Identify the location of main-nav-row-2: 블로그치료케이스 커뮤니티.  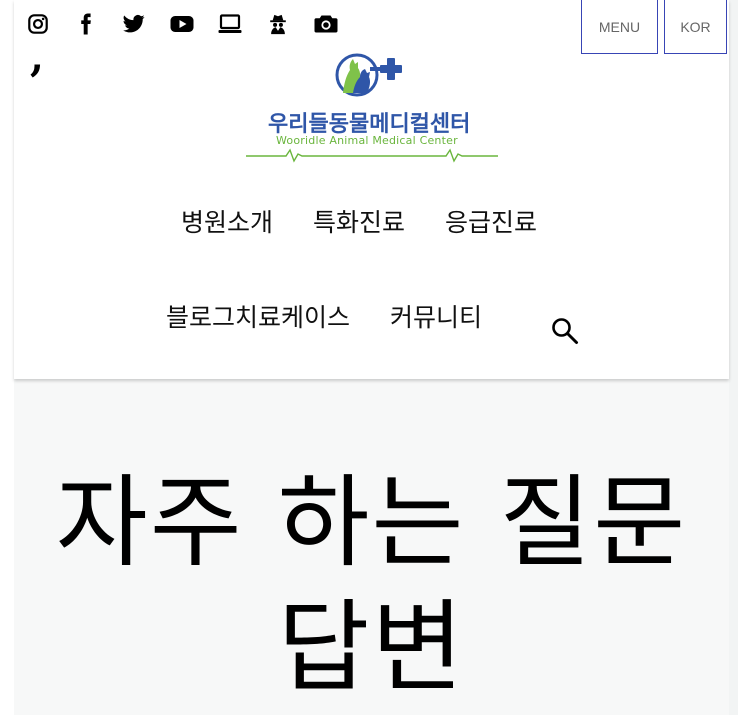
(344, 316).